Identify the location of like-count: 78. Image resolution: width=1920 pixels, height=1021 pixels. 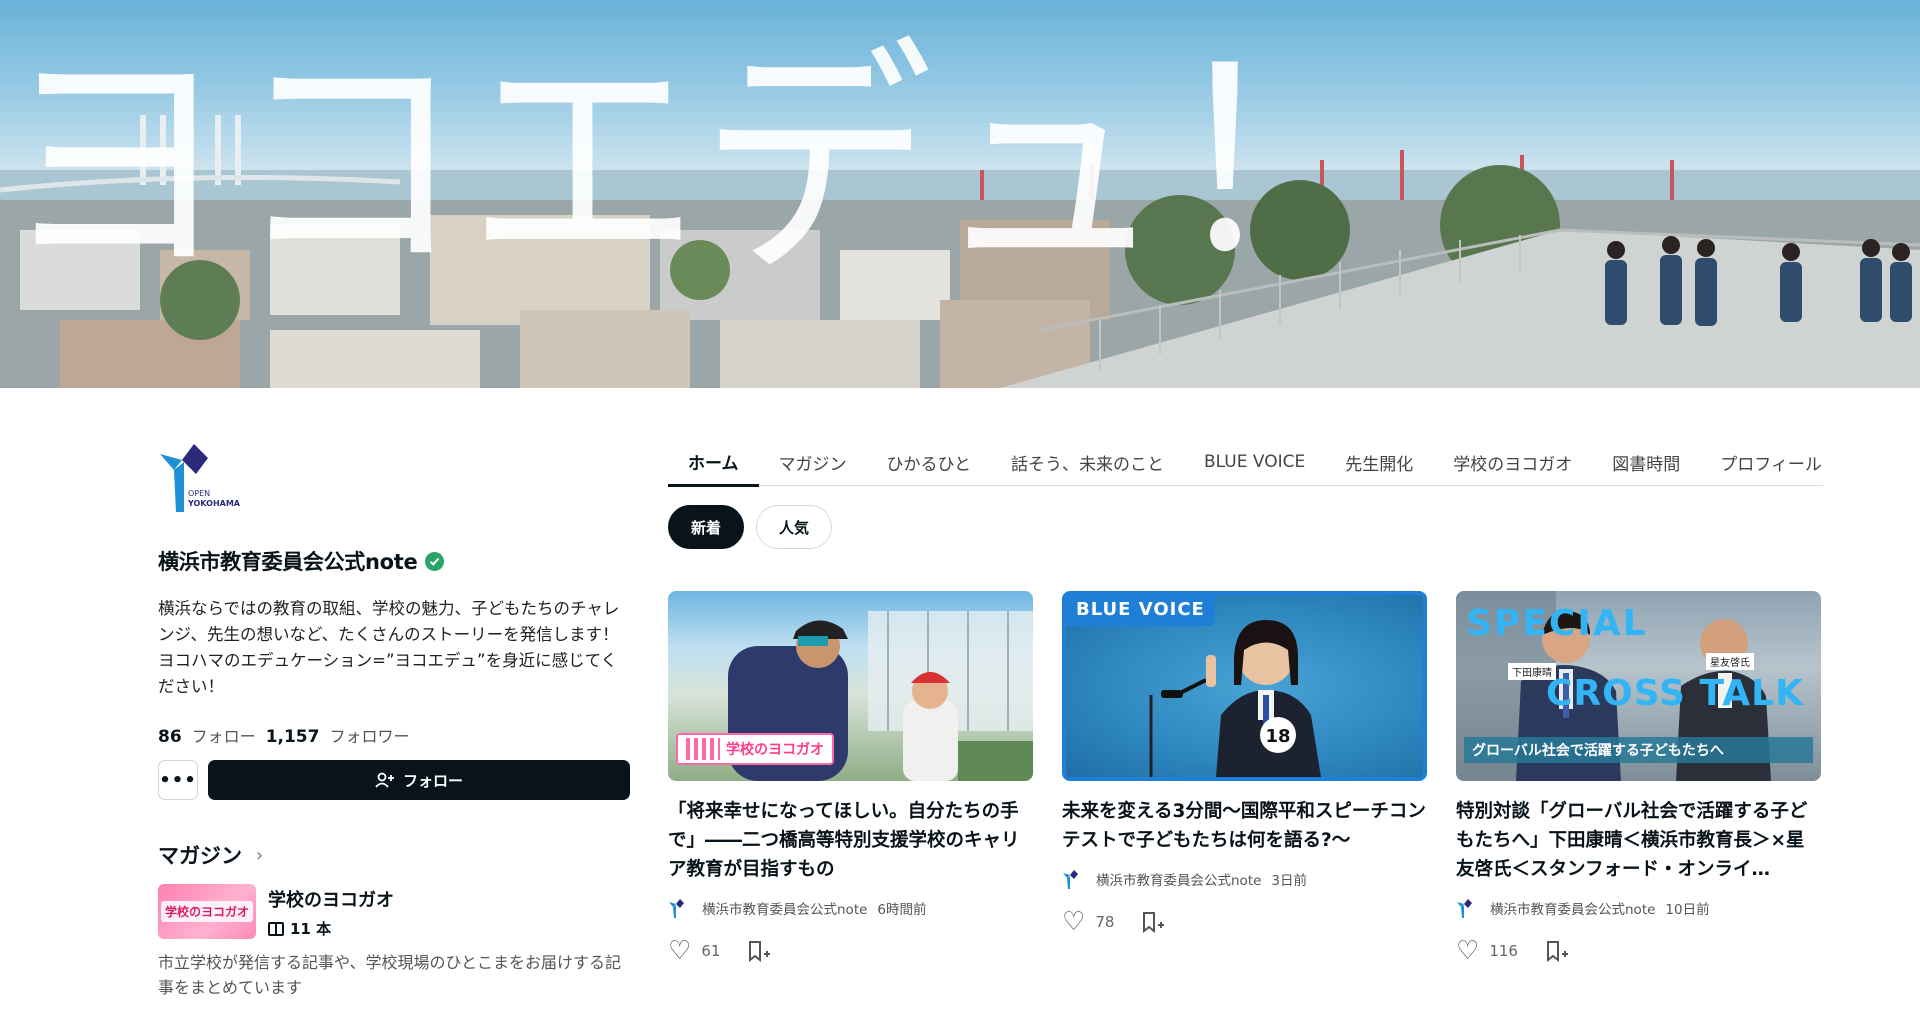
(1105, 922).